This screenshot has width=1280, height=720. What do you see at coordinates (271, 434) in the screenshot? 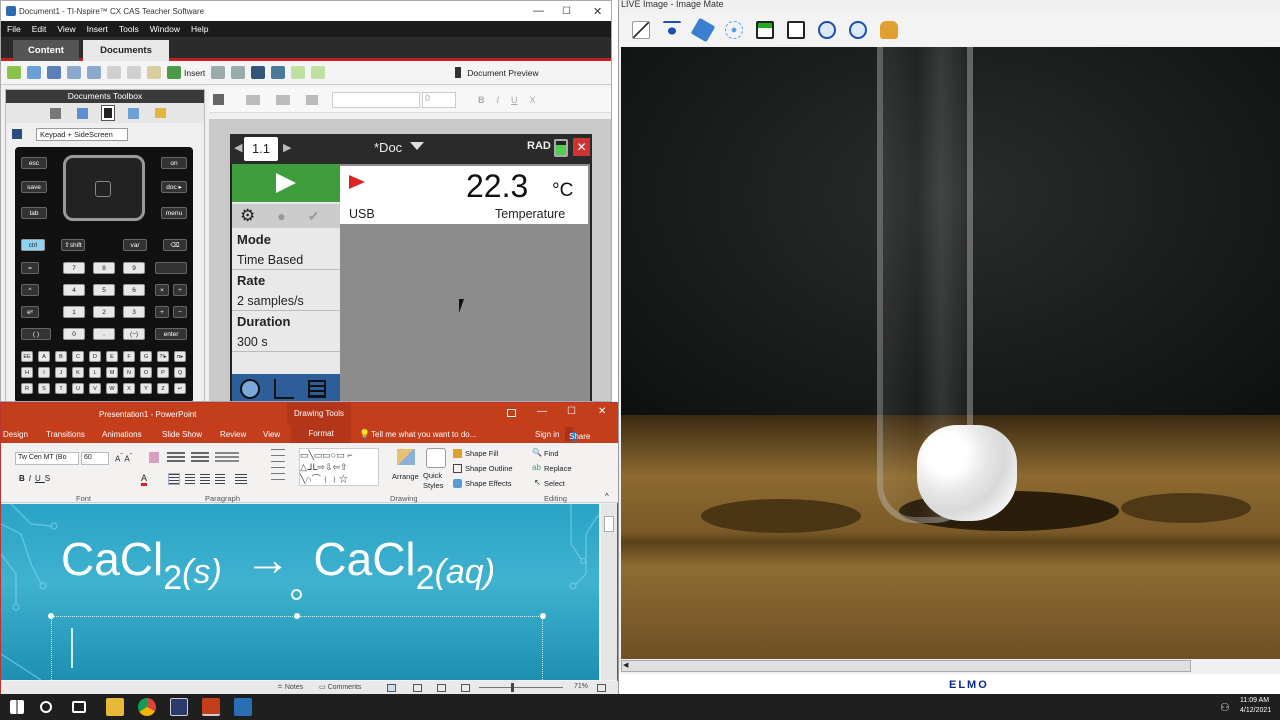
I see `tab-view: View` at bounding box center [271, 434].